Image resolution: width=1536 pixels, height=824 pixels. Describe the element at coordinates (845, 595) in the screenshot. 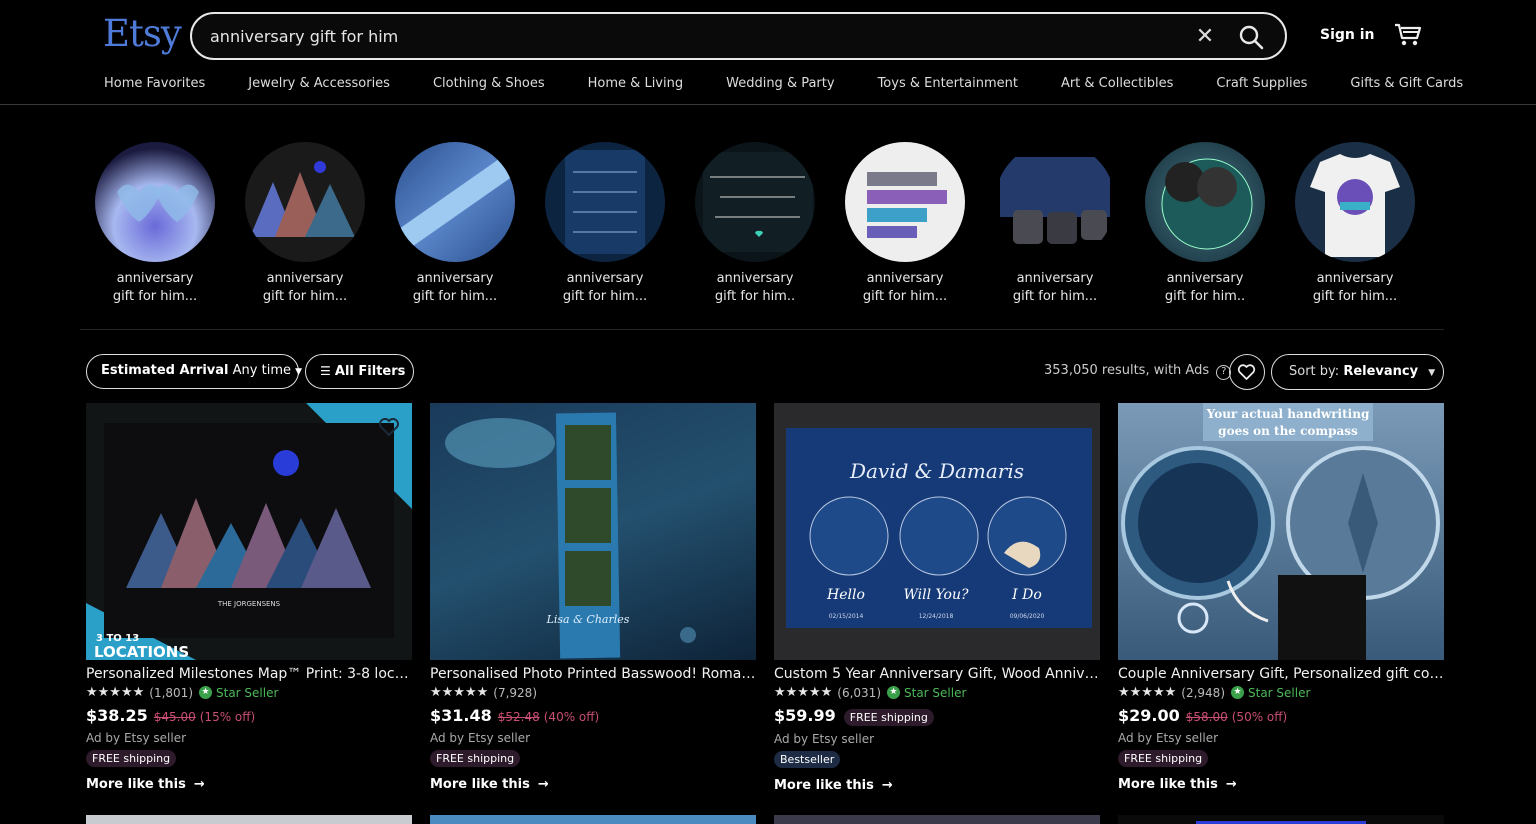

I see `city-label-1: Hello` at that location.